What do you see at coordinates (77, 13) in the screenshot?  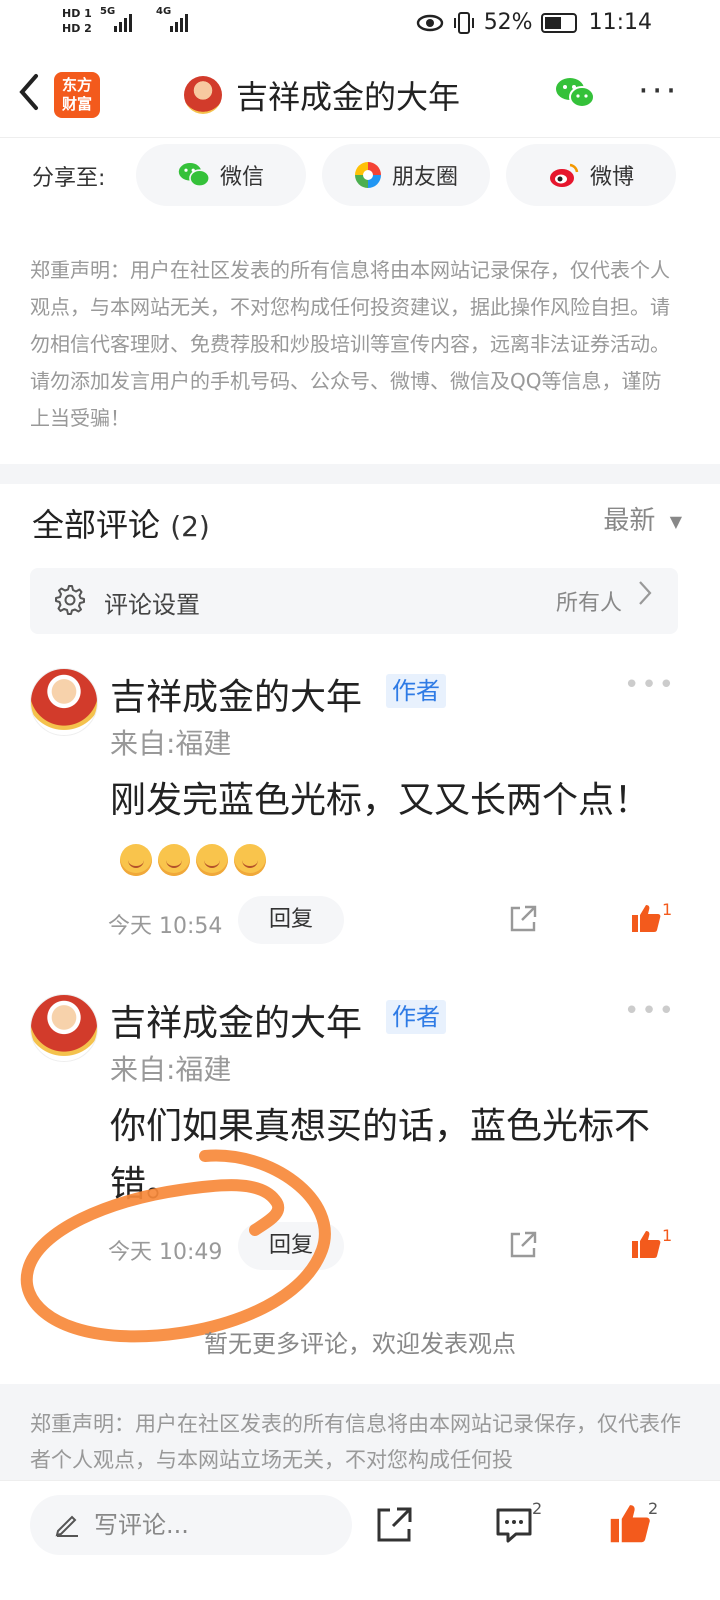 I see `hd1-label: HD 1` at bounding box center [77, 13].